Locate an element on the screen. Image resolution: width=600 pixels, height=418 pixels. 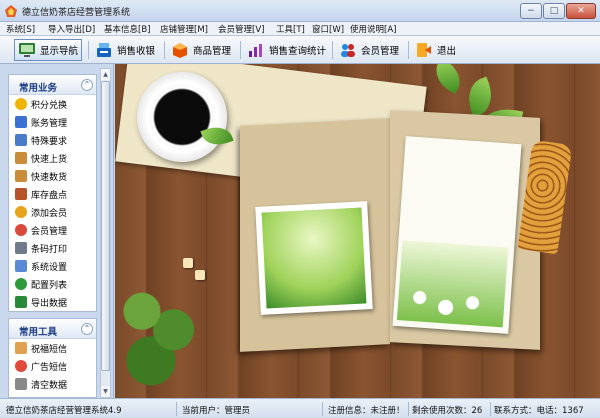
sms-ad-icon is located at coordinates (21, 366).